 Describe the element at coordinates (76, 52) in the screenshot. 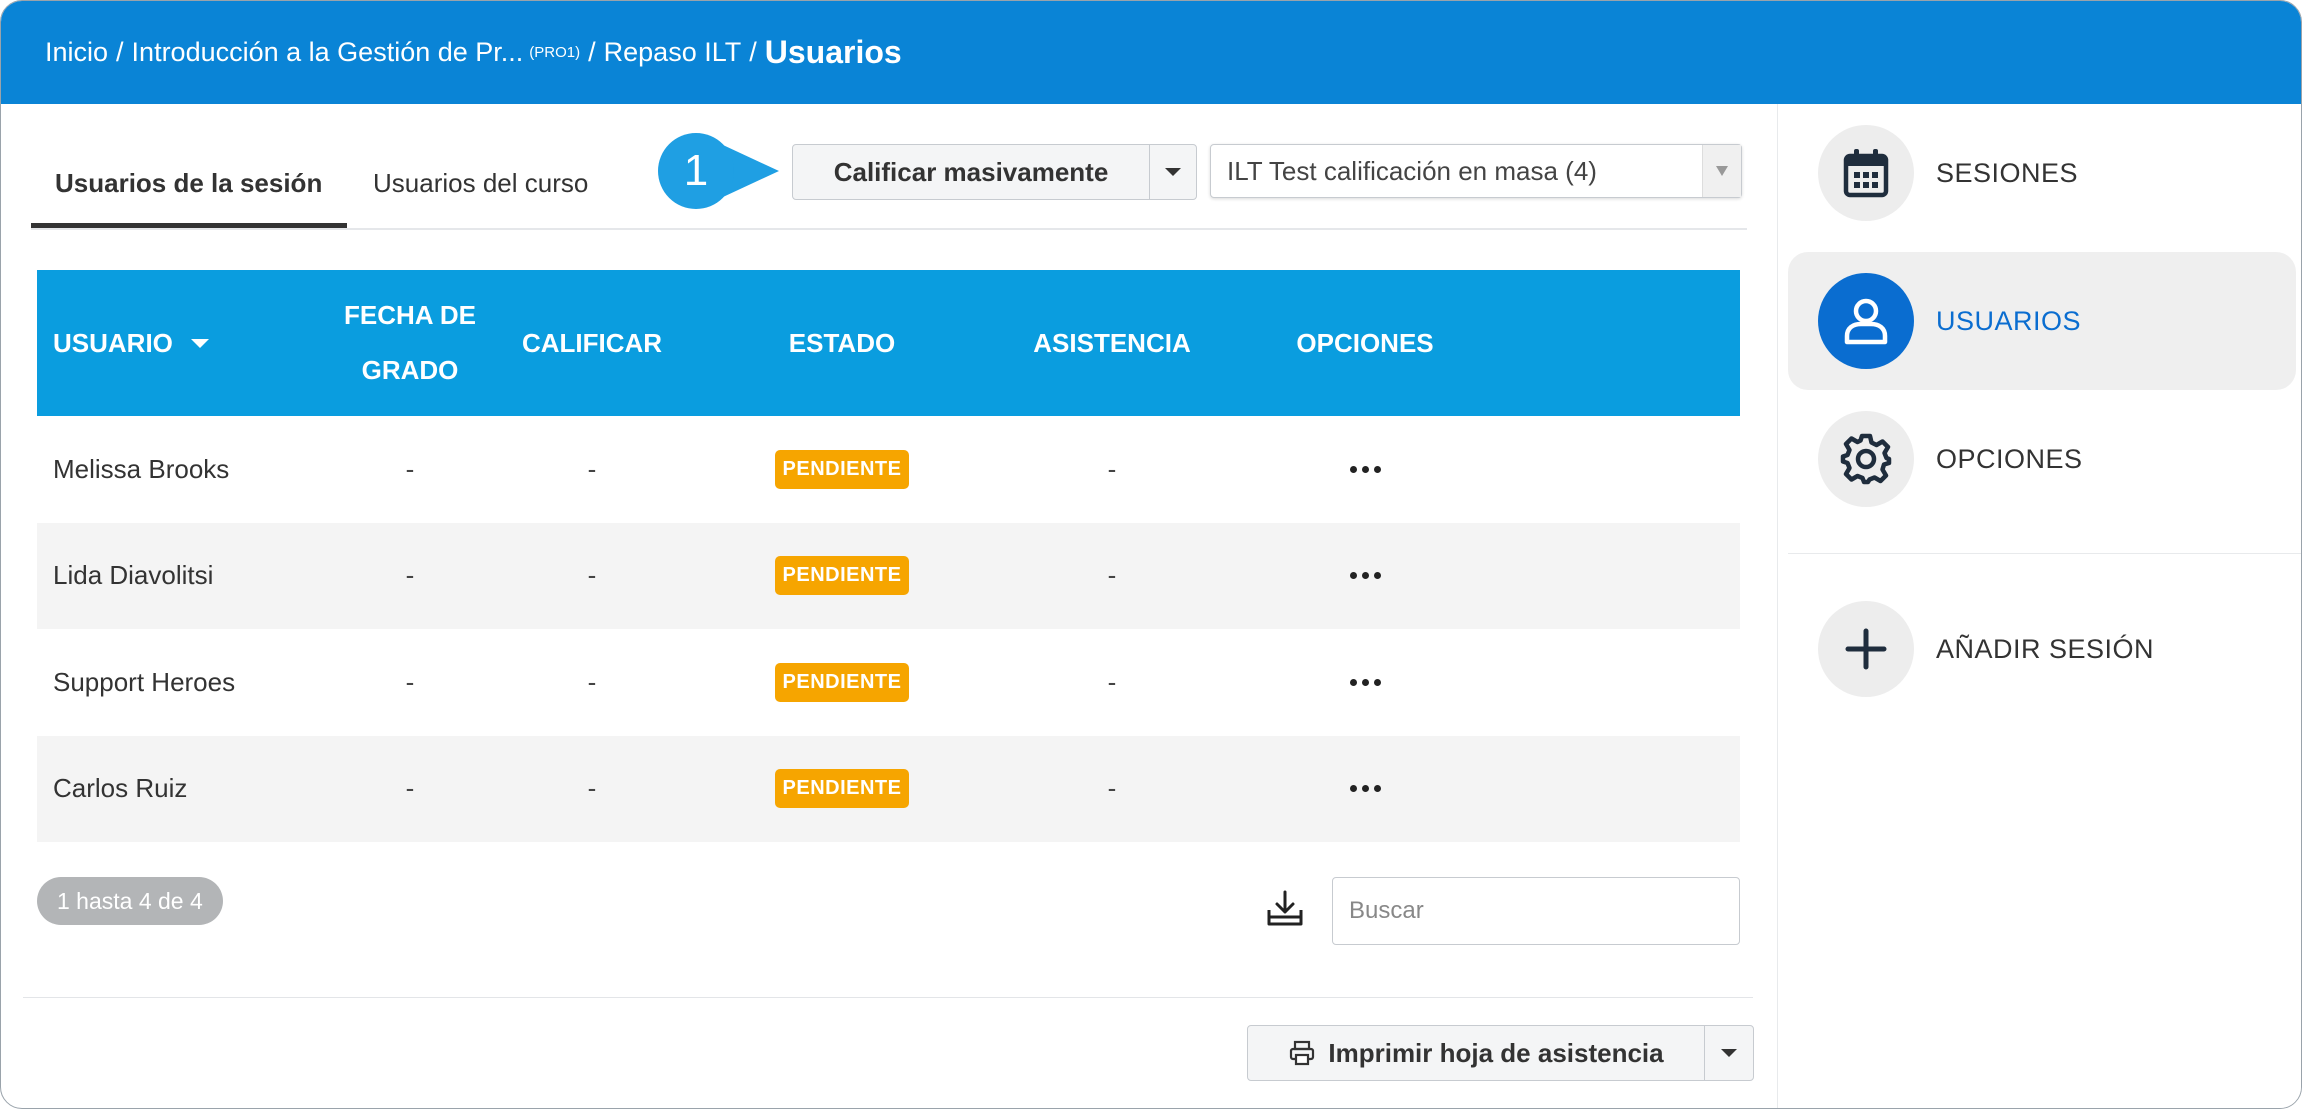

I see `breadcrumb-home: Inicio` at that location.